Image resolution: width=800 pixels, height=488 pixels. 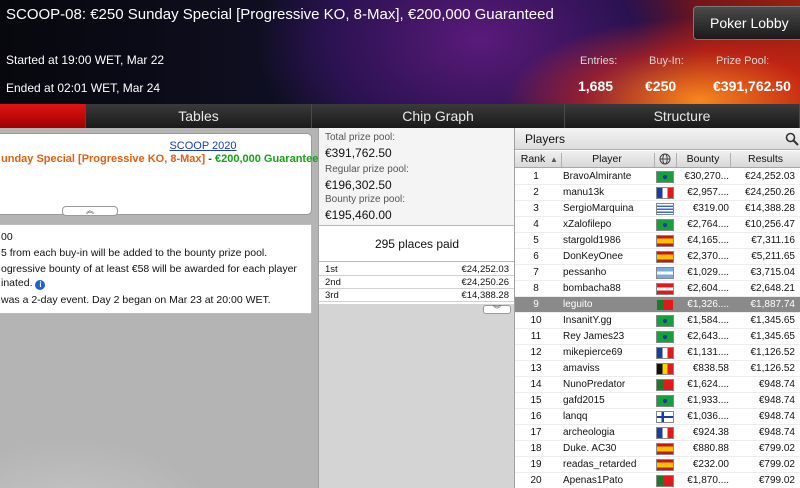 I want to click on sort-asc-icon: ▲, so click(x=554, y=159).